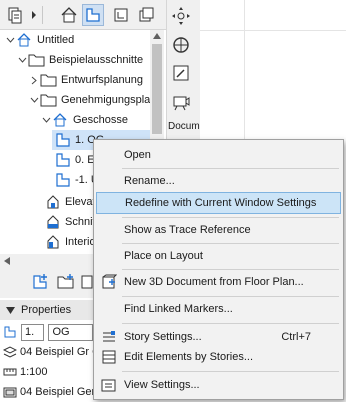 This screenshot has width=346, height=402. What do you see at coordinates (218, 337) in the screenshot?
I see `menu-item-story-settings: Story Settings... Ctrl+7` at bounding box center [218, 337].